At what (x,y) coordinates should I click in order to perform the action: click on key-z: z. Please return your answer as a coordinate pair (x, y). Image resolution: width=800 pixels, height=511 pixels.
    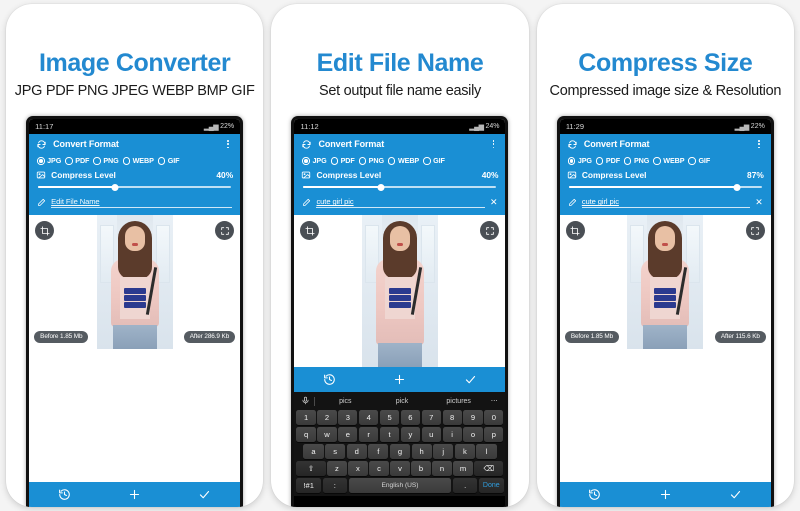
    Looking at the image, I should click on (337, 468).